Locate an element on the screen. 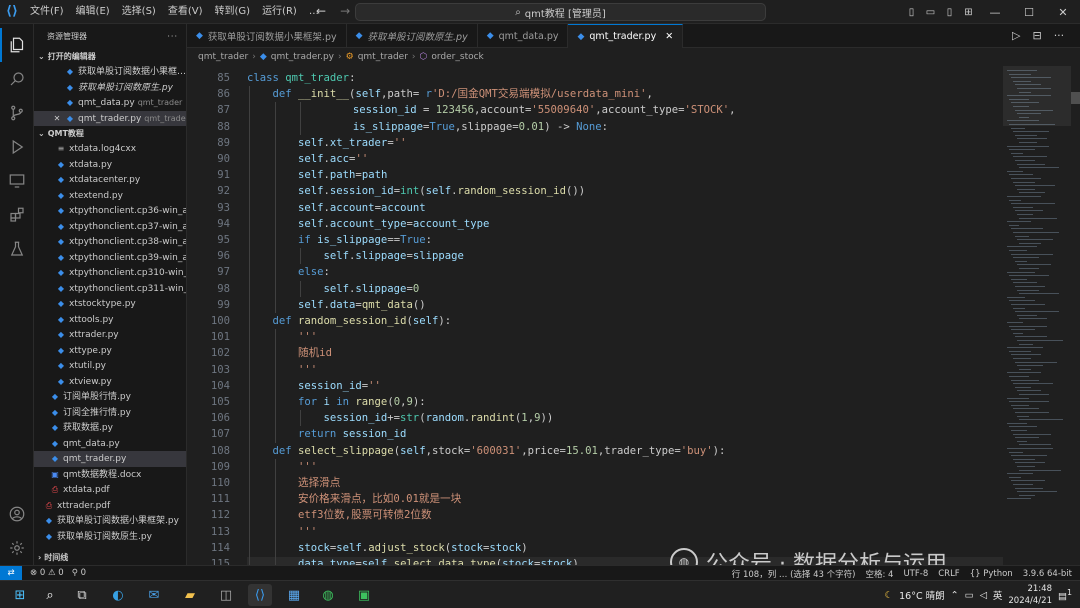  open-editor-item: ✕ ◆ qmt_trader.py qmt_trader is located at coordinates (110, 118).